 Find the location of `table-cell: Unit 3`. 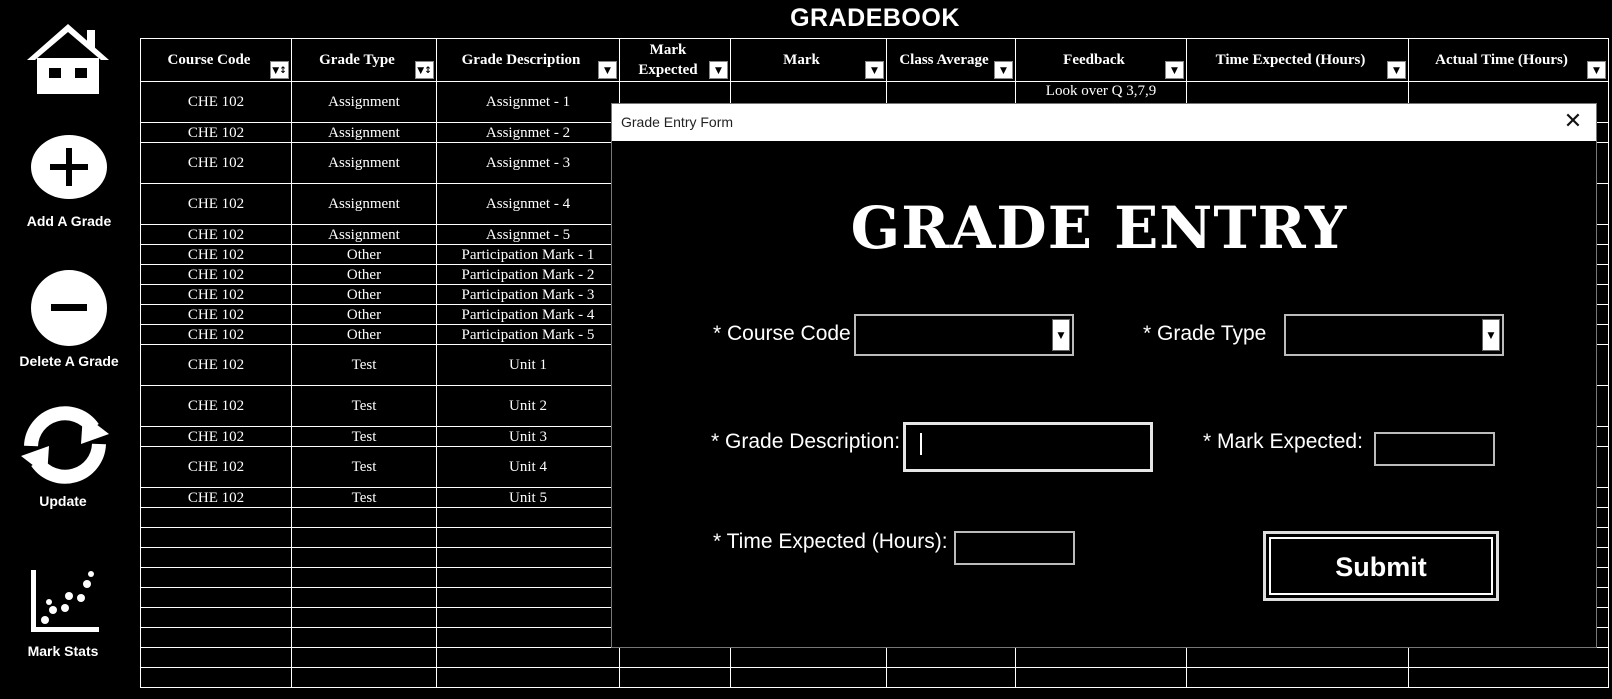

table-cell: Unit 3 is located at coordinates (528, 436).